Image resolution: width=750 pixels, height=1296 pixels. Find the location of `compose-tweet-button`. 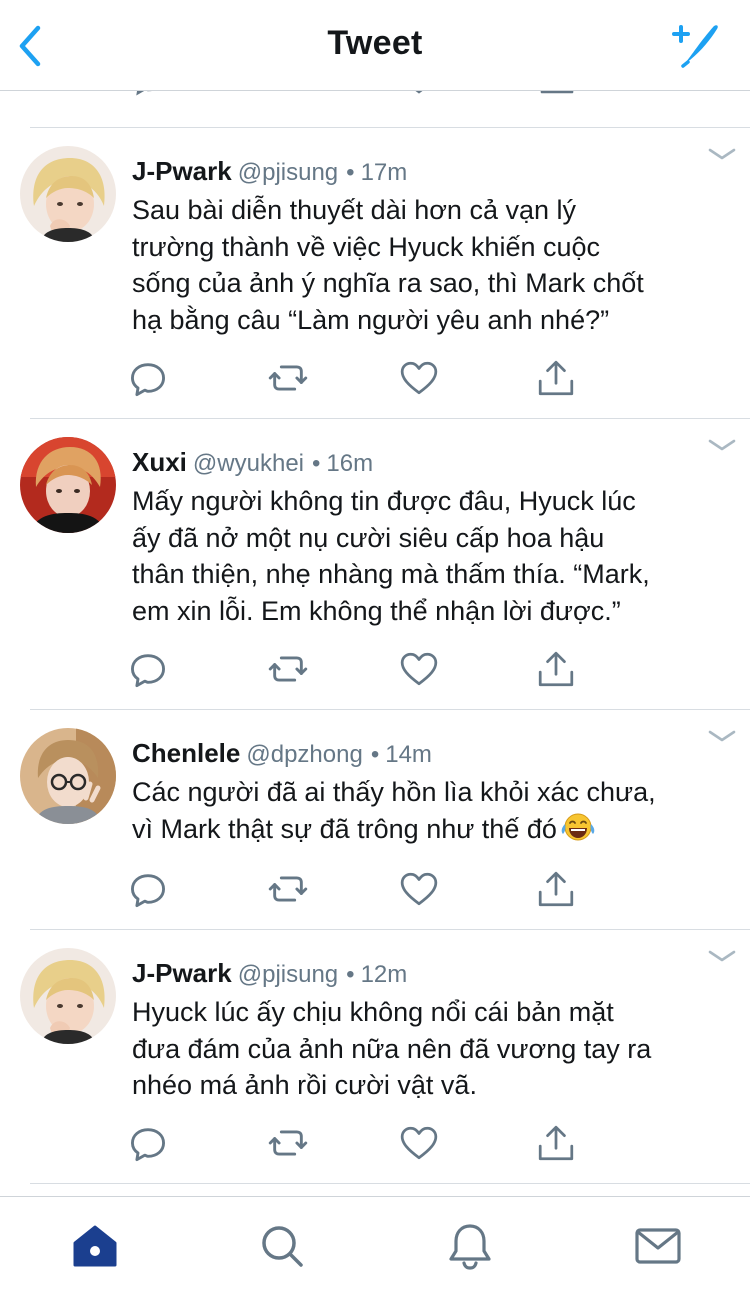

compose-tweet-button is located at coordinates (693, 43).